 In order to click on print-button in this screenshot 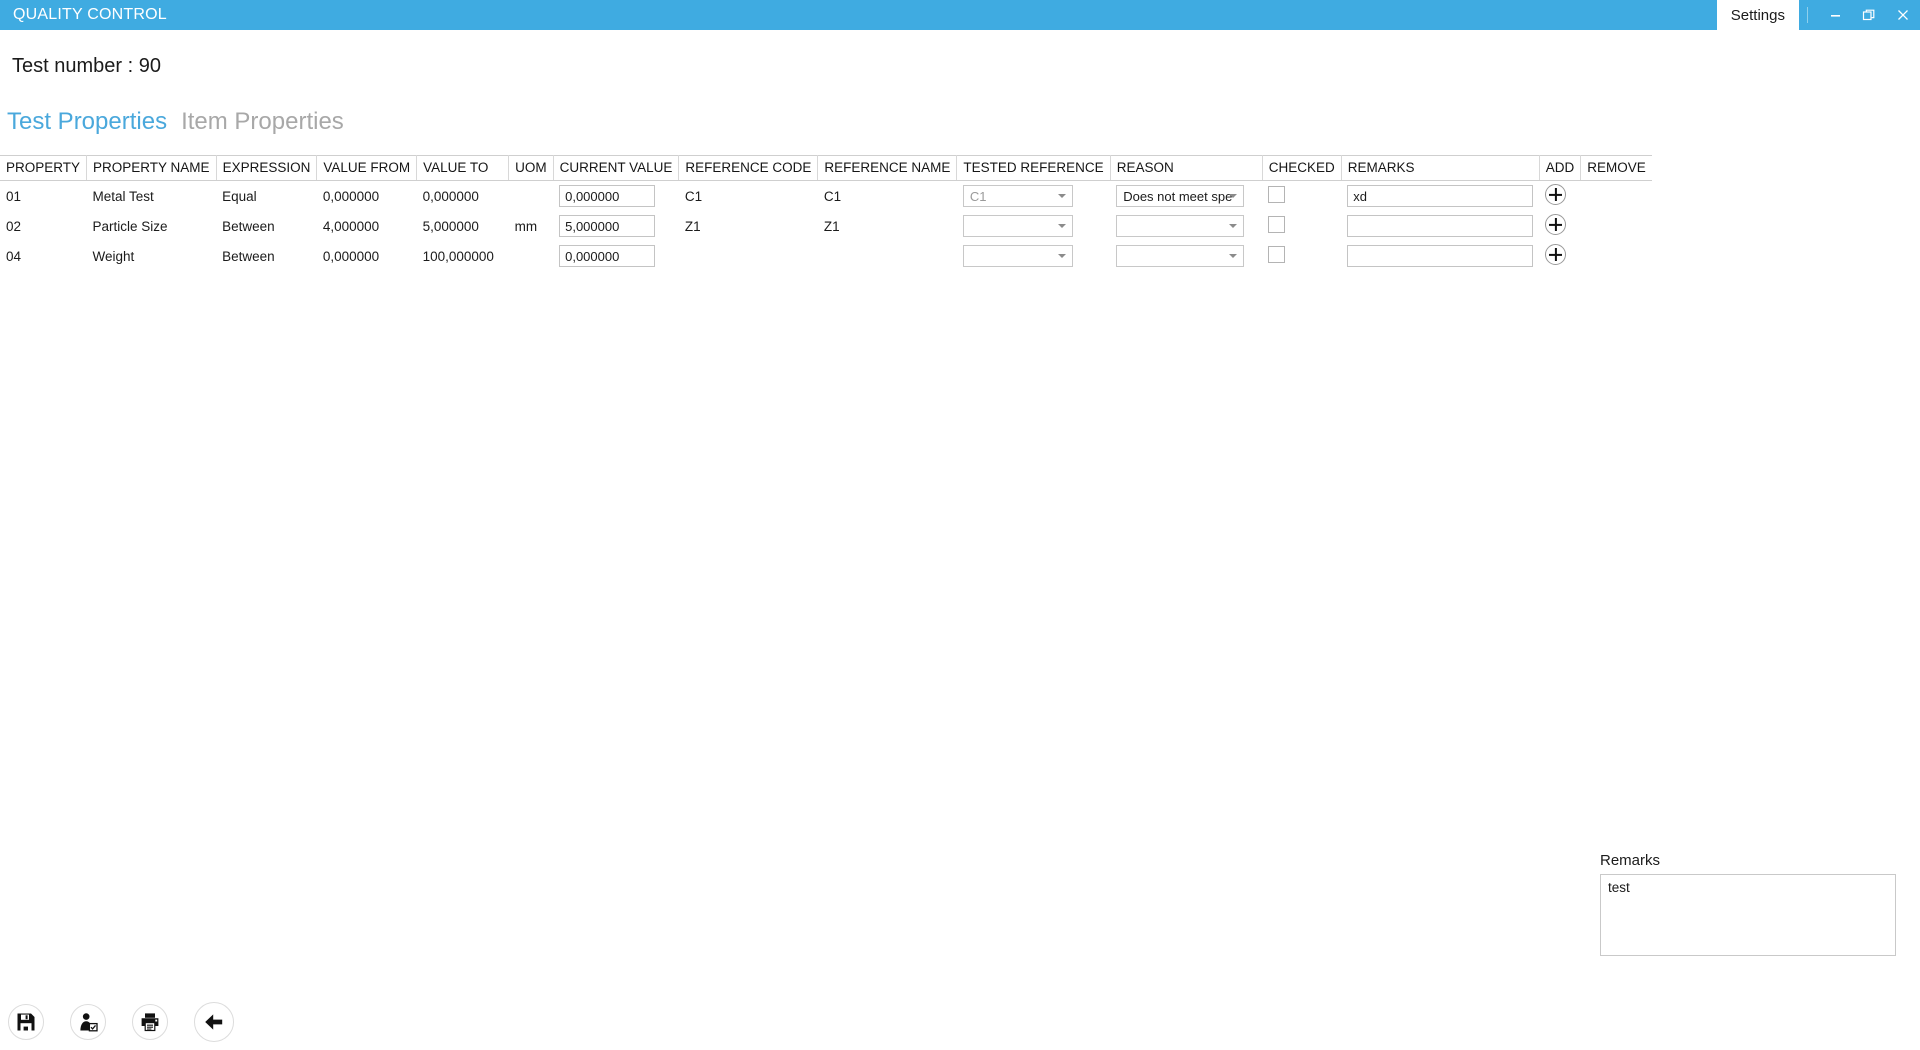, I will do `click(150, 1022)`.